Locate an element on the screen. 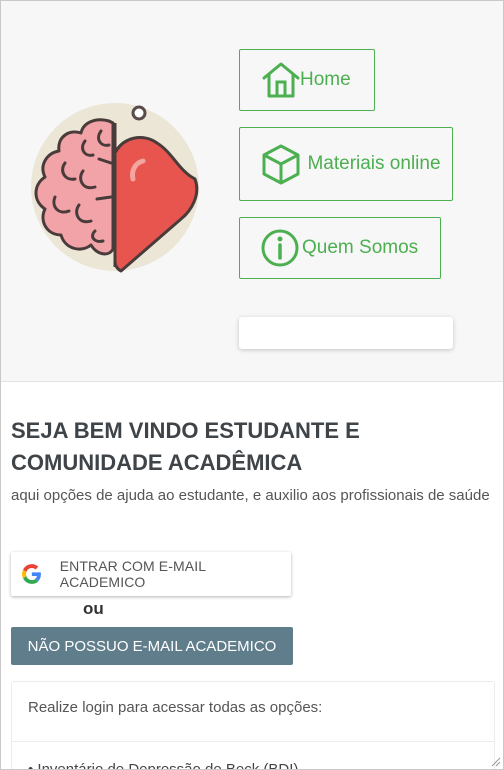 The width and height of the screenshot is (504, 770). google-icon is located at coordinates (31, 574).